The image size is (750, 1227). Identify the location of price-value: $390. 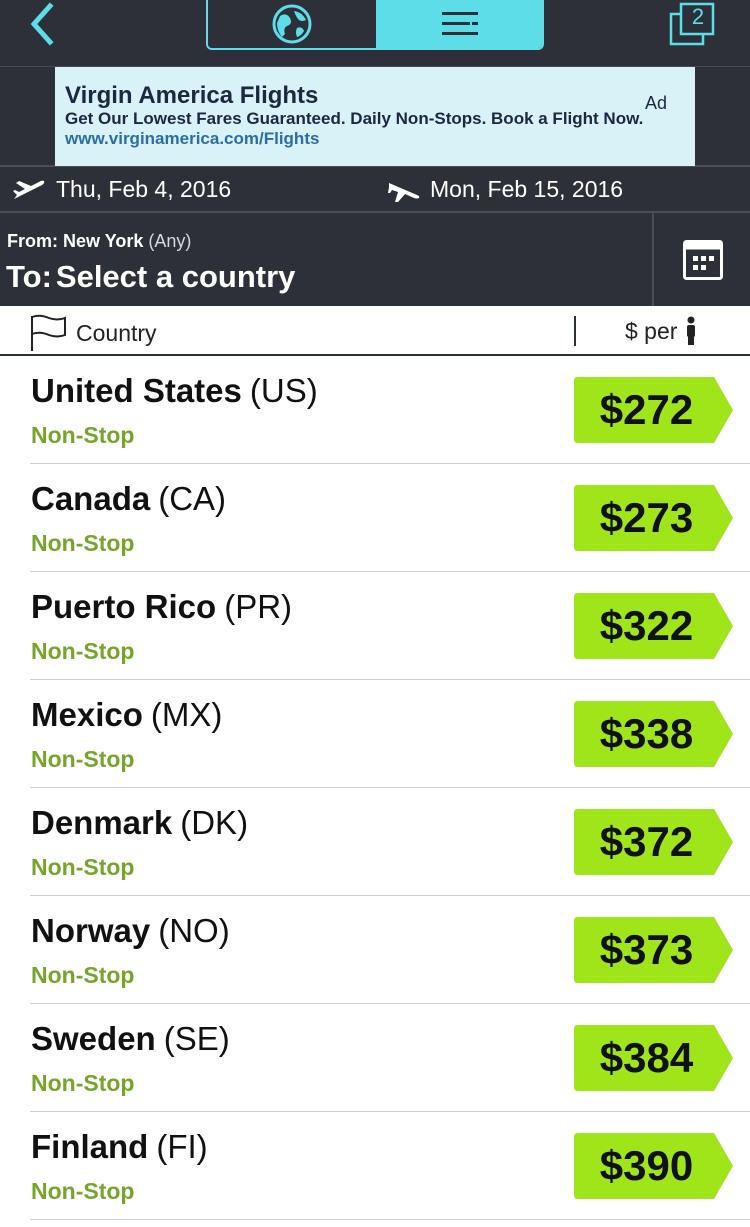
(646, 1165).